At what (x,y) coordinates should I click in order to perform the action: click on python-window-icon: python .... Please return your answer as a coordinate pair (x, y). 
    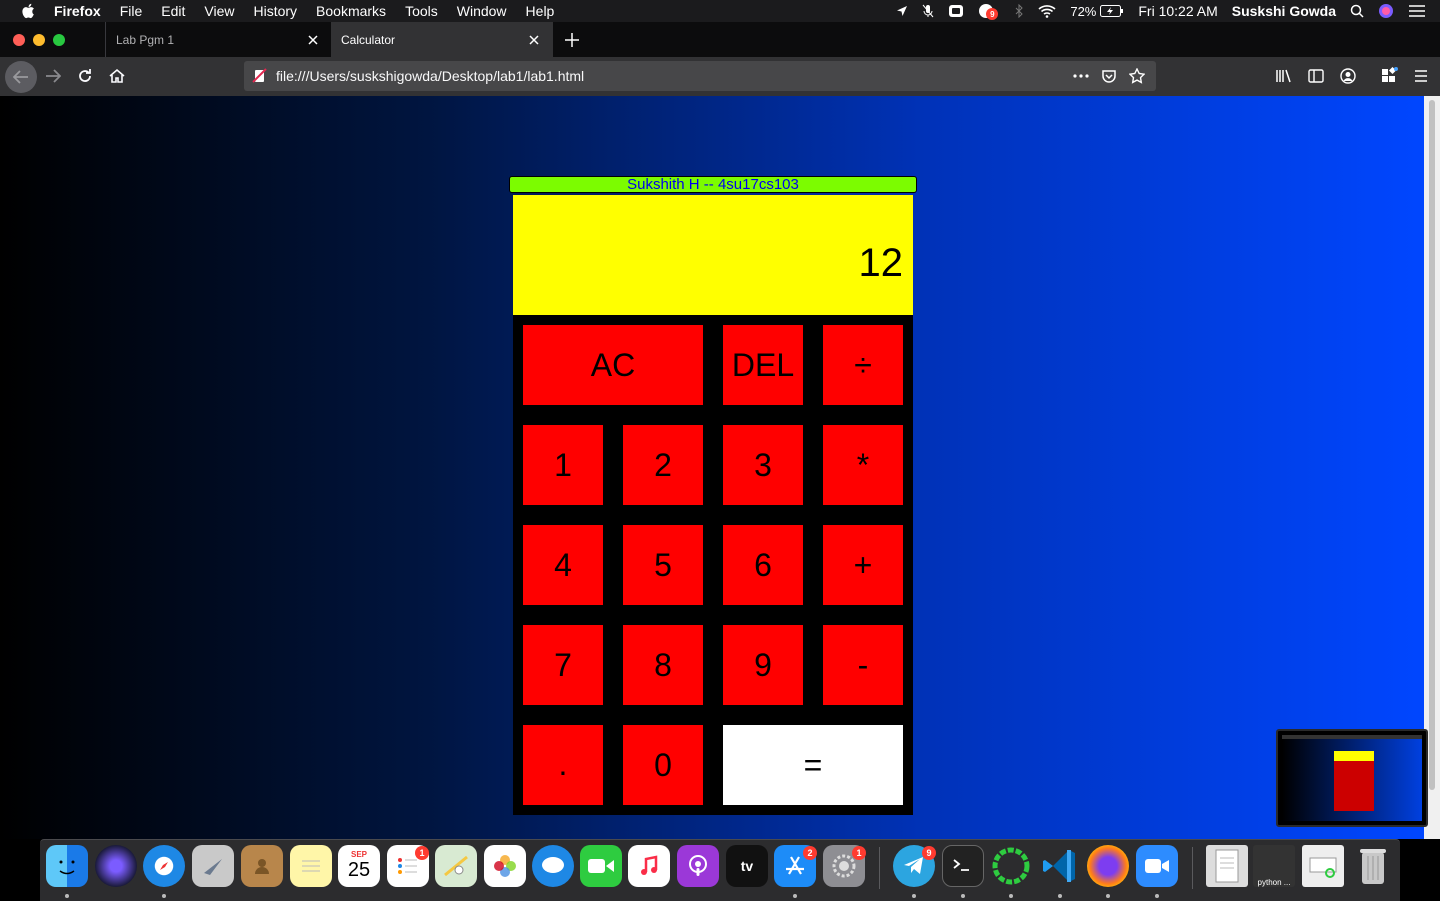
    Looking at the image, I should click on (1274, 866).